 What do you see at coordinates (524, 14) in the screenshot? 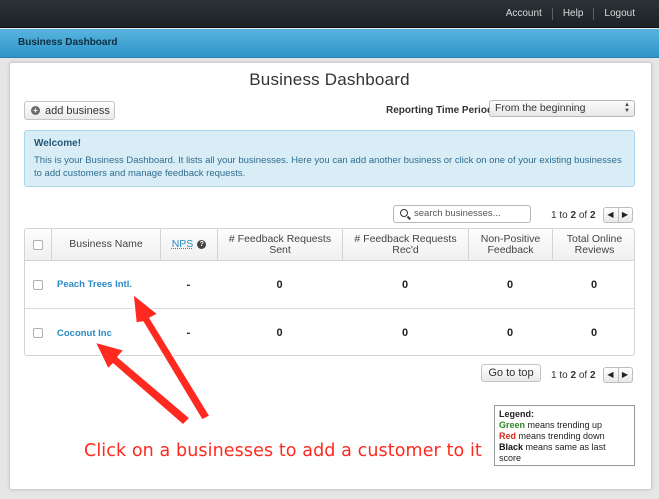
I see `account-link: Account` at bounding box center [524, 14].